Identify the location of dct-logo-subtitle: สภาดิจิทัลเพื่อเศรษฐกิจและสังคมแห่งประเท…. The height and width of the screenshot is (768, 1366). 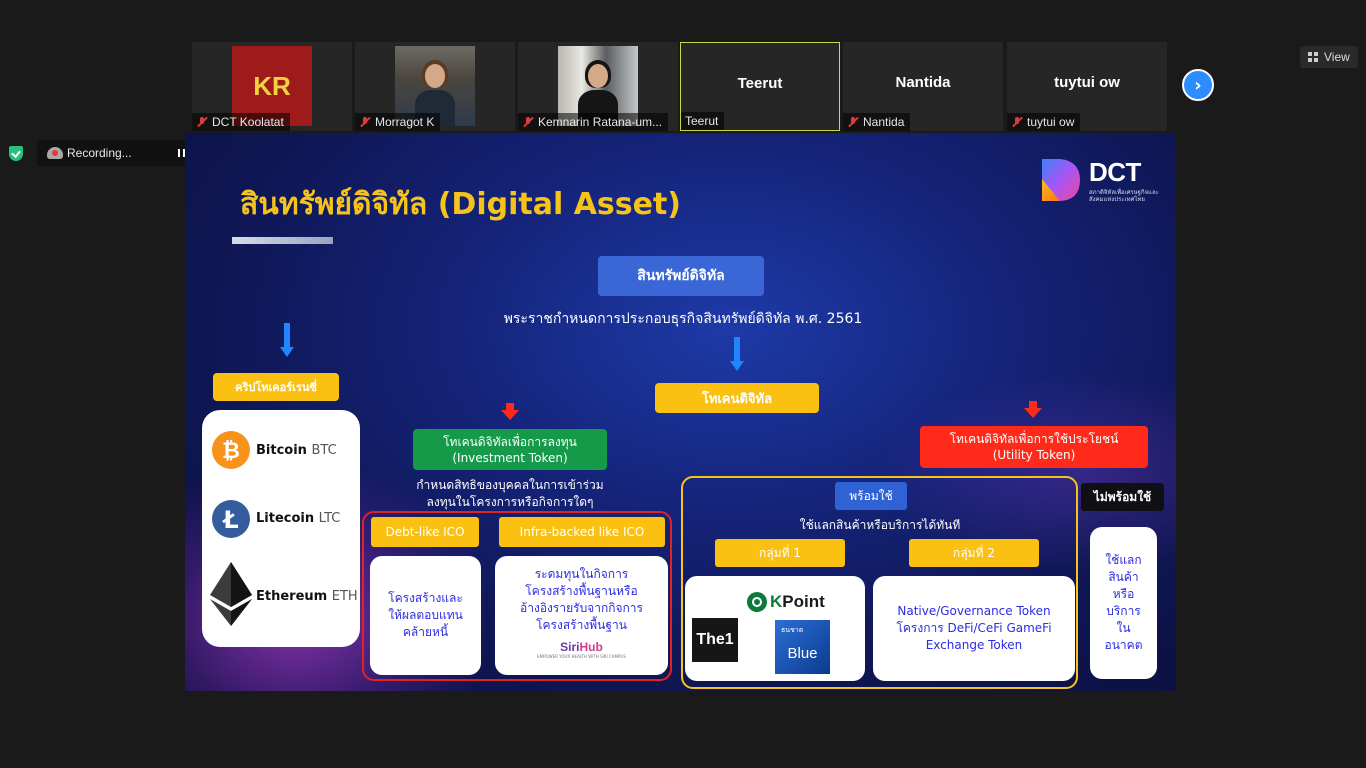
(1124, 196).